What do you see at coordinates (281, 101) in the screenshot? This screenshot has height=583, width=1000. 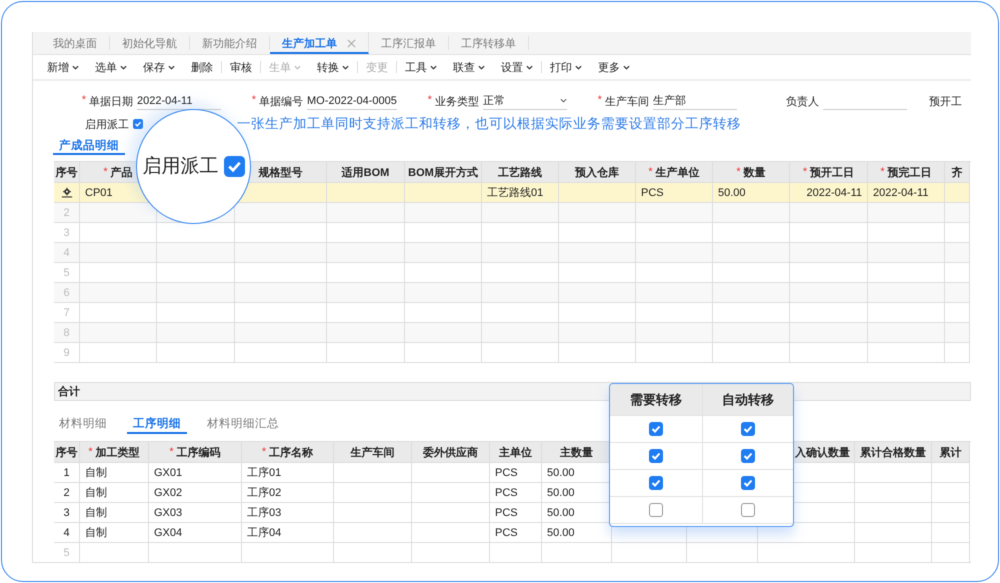 I see `field-label: 单据编号` at bounding box center [281, 101].